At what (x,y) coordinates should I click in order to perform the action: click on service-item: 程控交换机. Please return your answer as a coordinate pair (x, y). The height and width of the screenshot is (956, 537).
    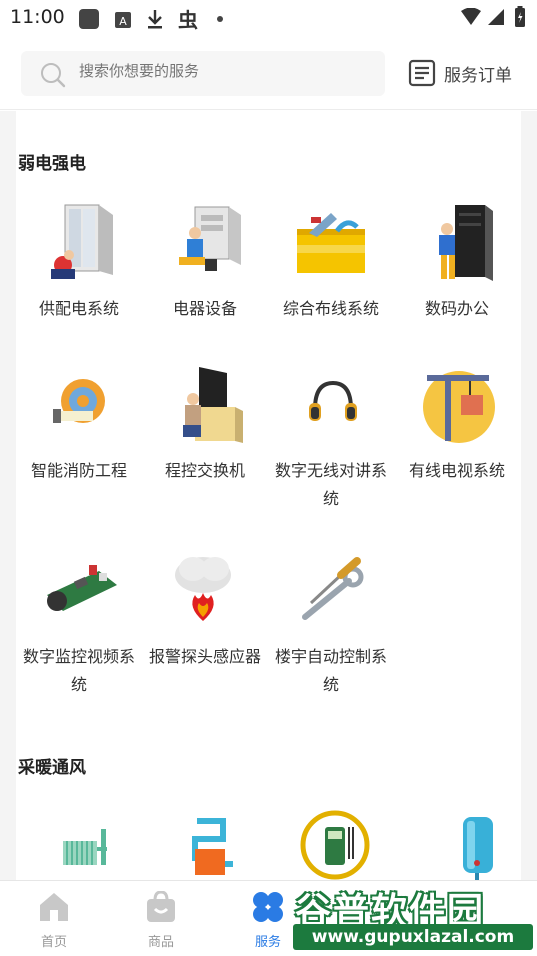
    Looking at the image, I should click on (205, 425).